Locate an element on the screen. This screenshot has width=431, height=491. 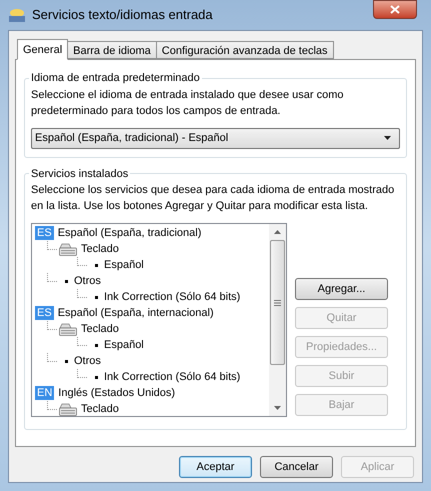
tab: Barra de idioma is located at coordinates (112, 50).